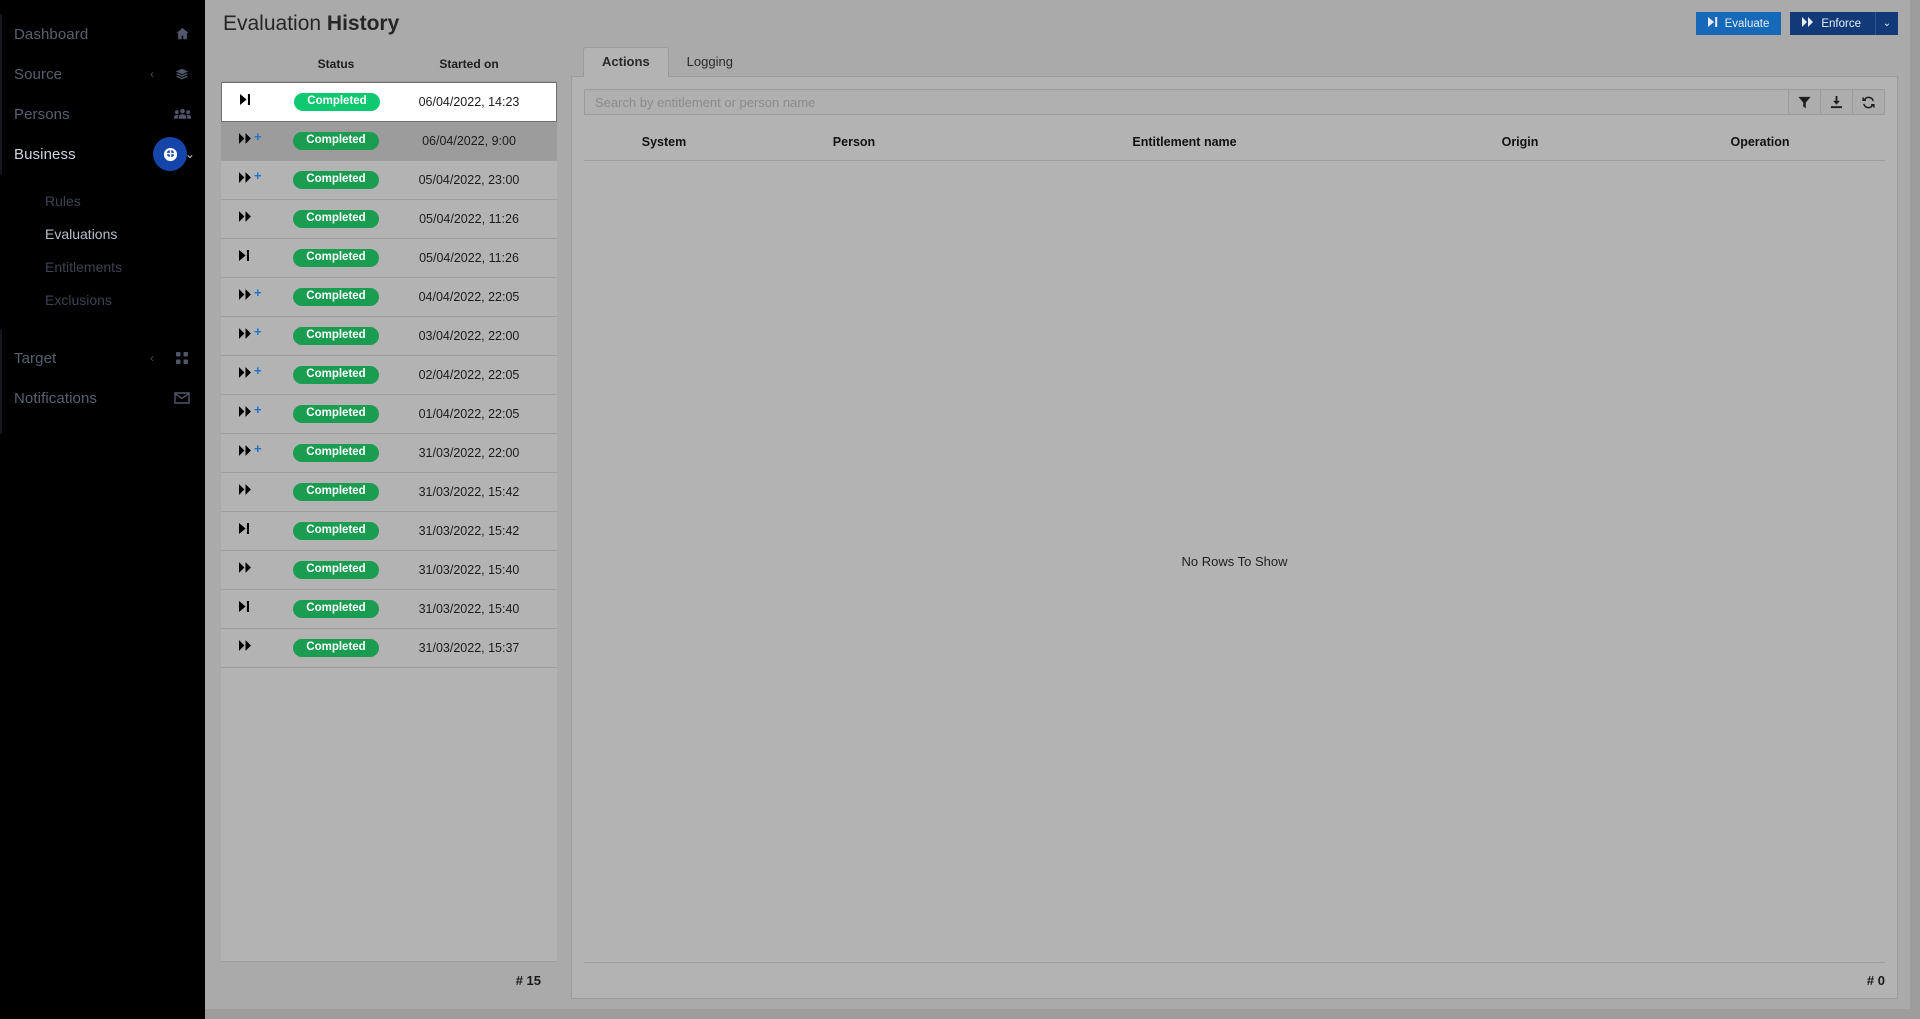 The image size is (1920, 1019). I want to click on sidebar-item-exclusions: Exclusions, so click(102, 299).